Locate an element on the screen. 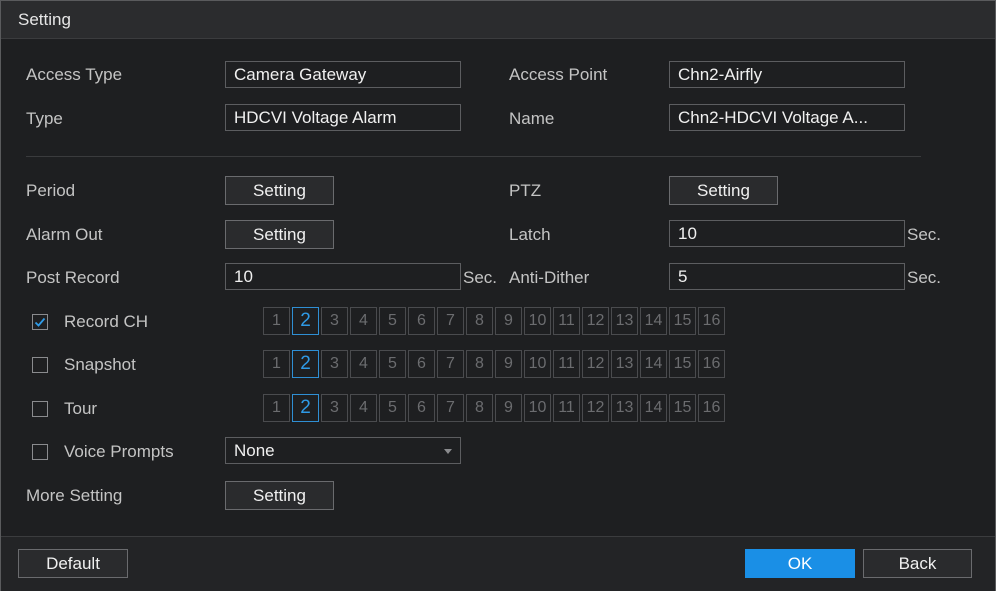  snapshot-channel-10: 10 is located at coordinates (537, 364).